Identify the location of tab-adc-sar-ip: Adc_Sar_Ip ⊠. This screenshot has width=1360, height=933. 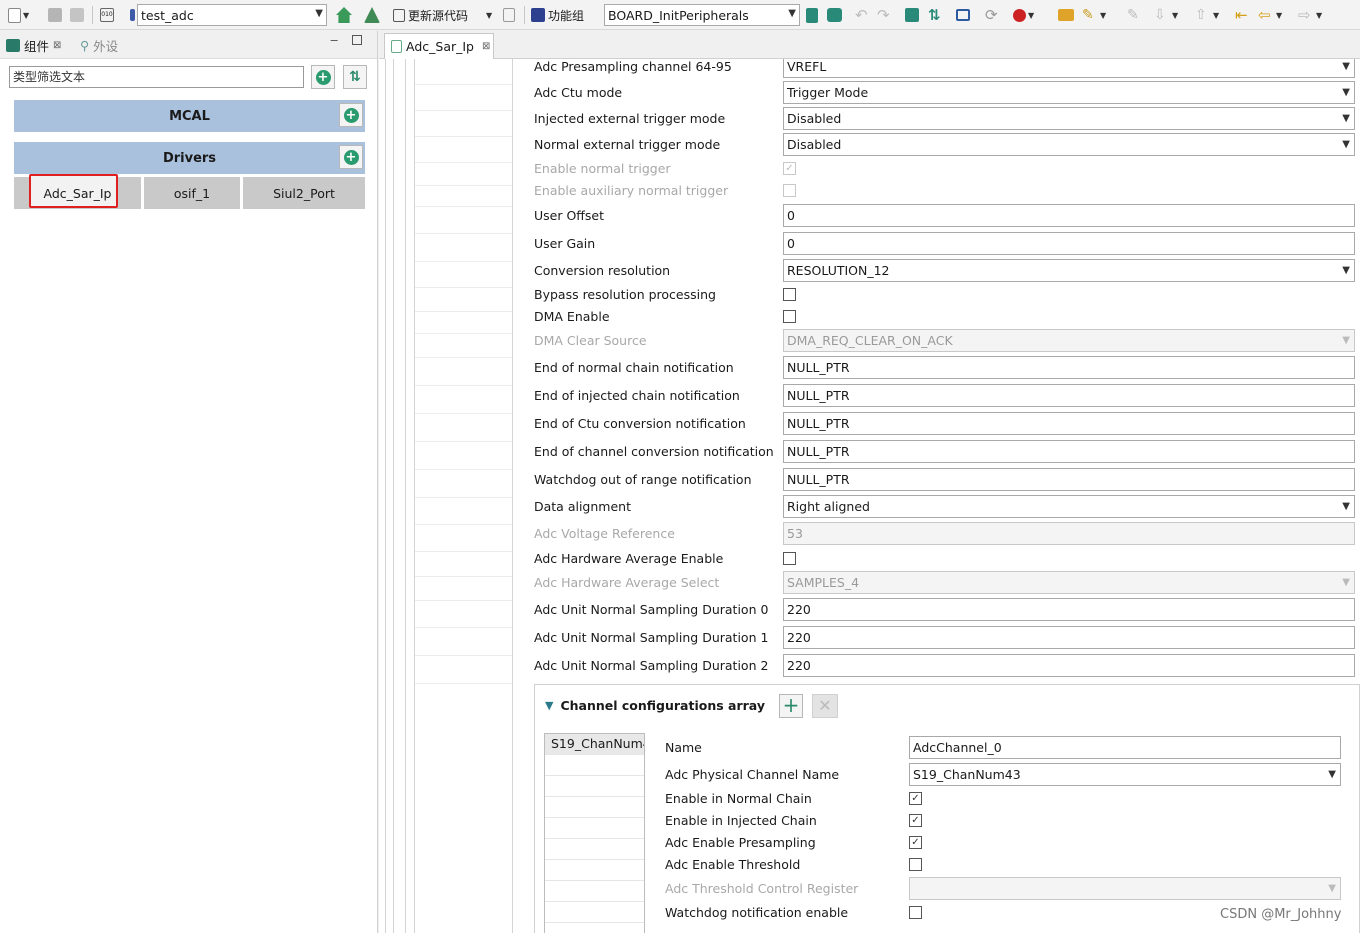
(439, 46).